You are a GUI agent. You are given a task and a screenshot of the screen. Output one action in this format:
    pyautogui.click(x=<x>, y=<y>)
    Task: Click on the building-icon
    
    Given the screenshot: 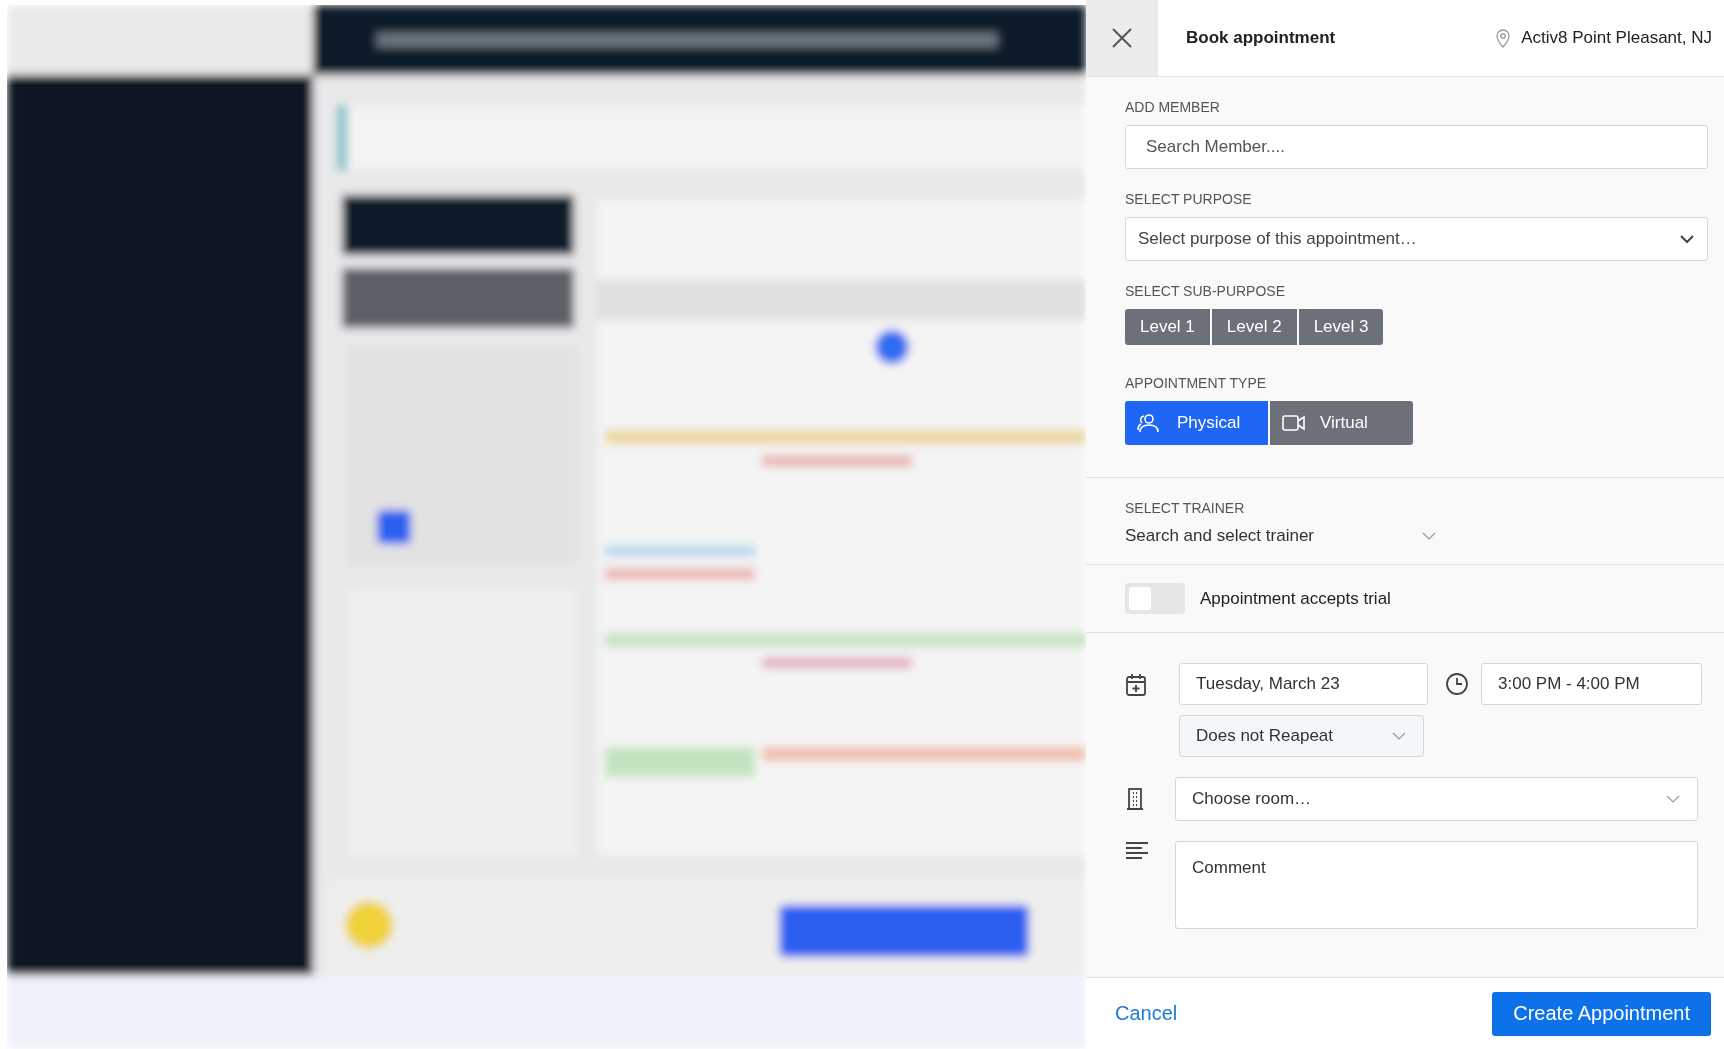 What is the action you would take?
    pyautogui.click(x=1135, y=799)
    